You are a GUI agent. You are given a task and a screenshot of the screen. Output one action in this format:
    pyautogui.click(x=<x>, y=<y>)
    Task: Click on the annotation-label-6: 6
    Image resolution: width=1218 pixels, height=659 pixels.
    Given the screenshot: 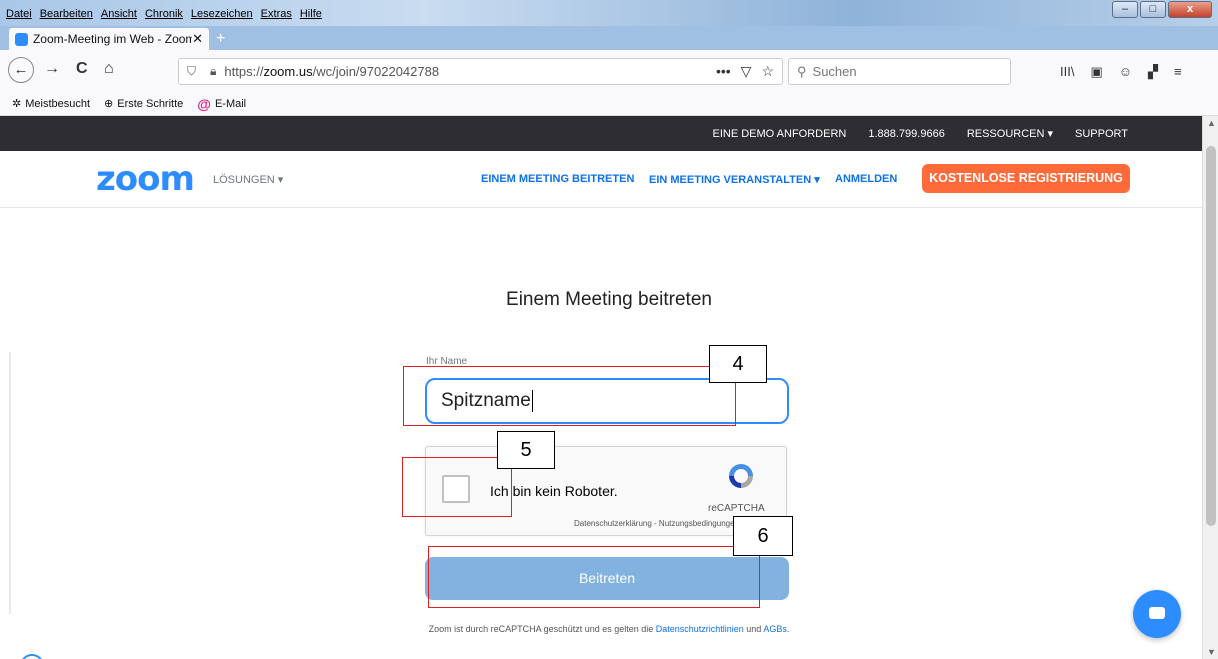 What is the action you would take?
    pyautogui.click(x=763, y=536)
    